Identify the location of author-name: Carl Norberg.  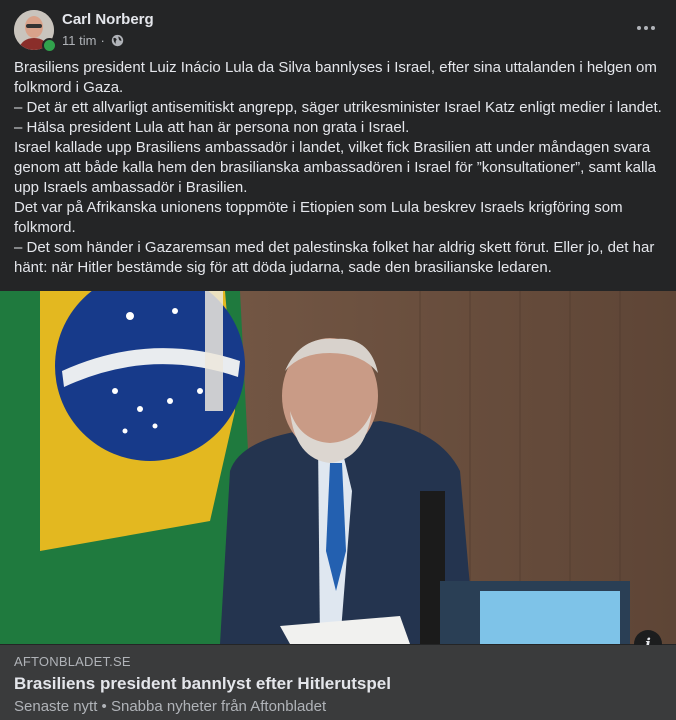
(108, 19).